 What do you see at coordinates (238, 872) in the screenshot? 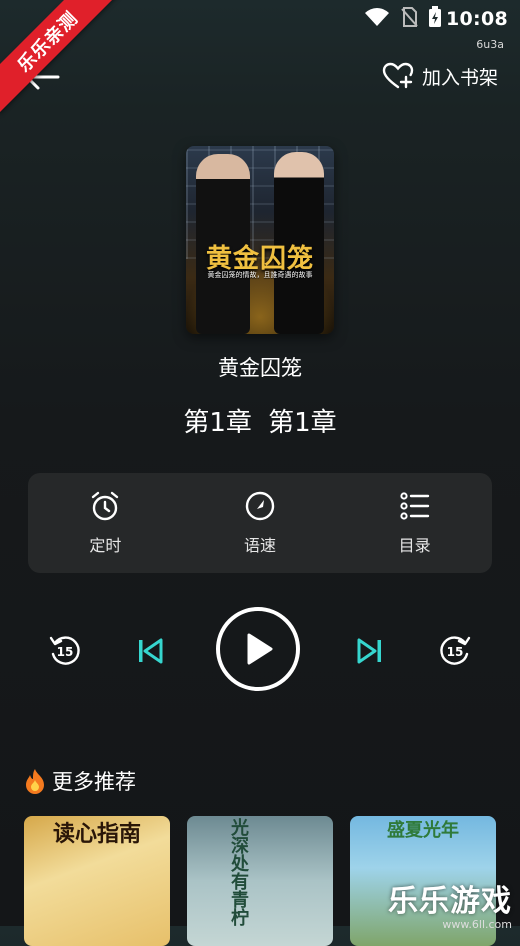
I see `recommend-book-2-title: 光深处有青柠` at bounding box center [238, 872].